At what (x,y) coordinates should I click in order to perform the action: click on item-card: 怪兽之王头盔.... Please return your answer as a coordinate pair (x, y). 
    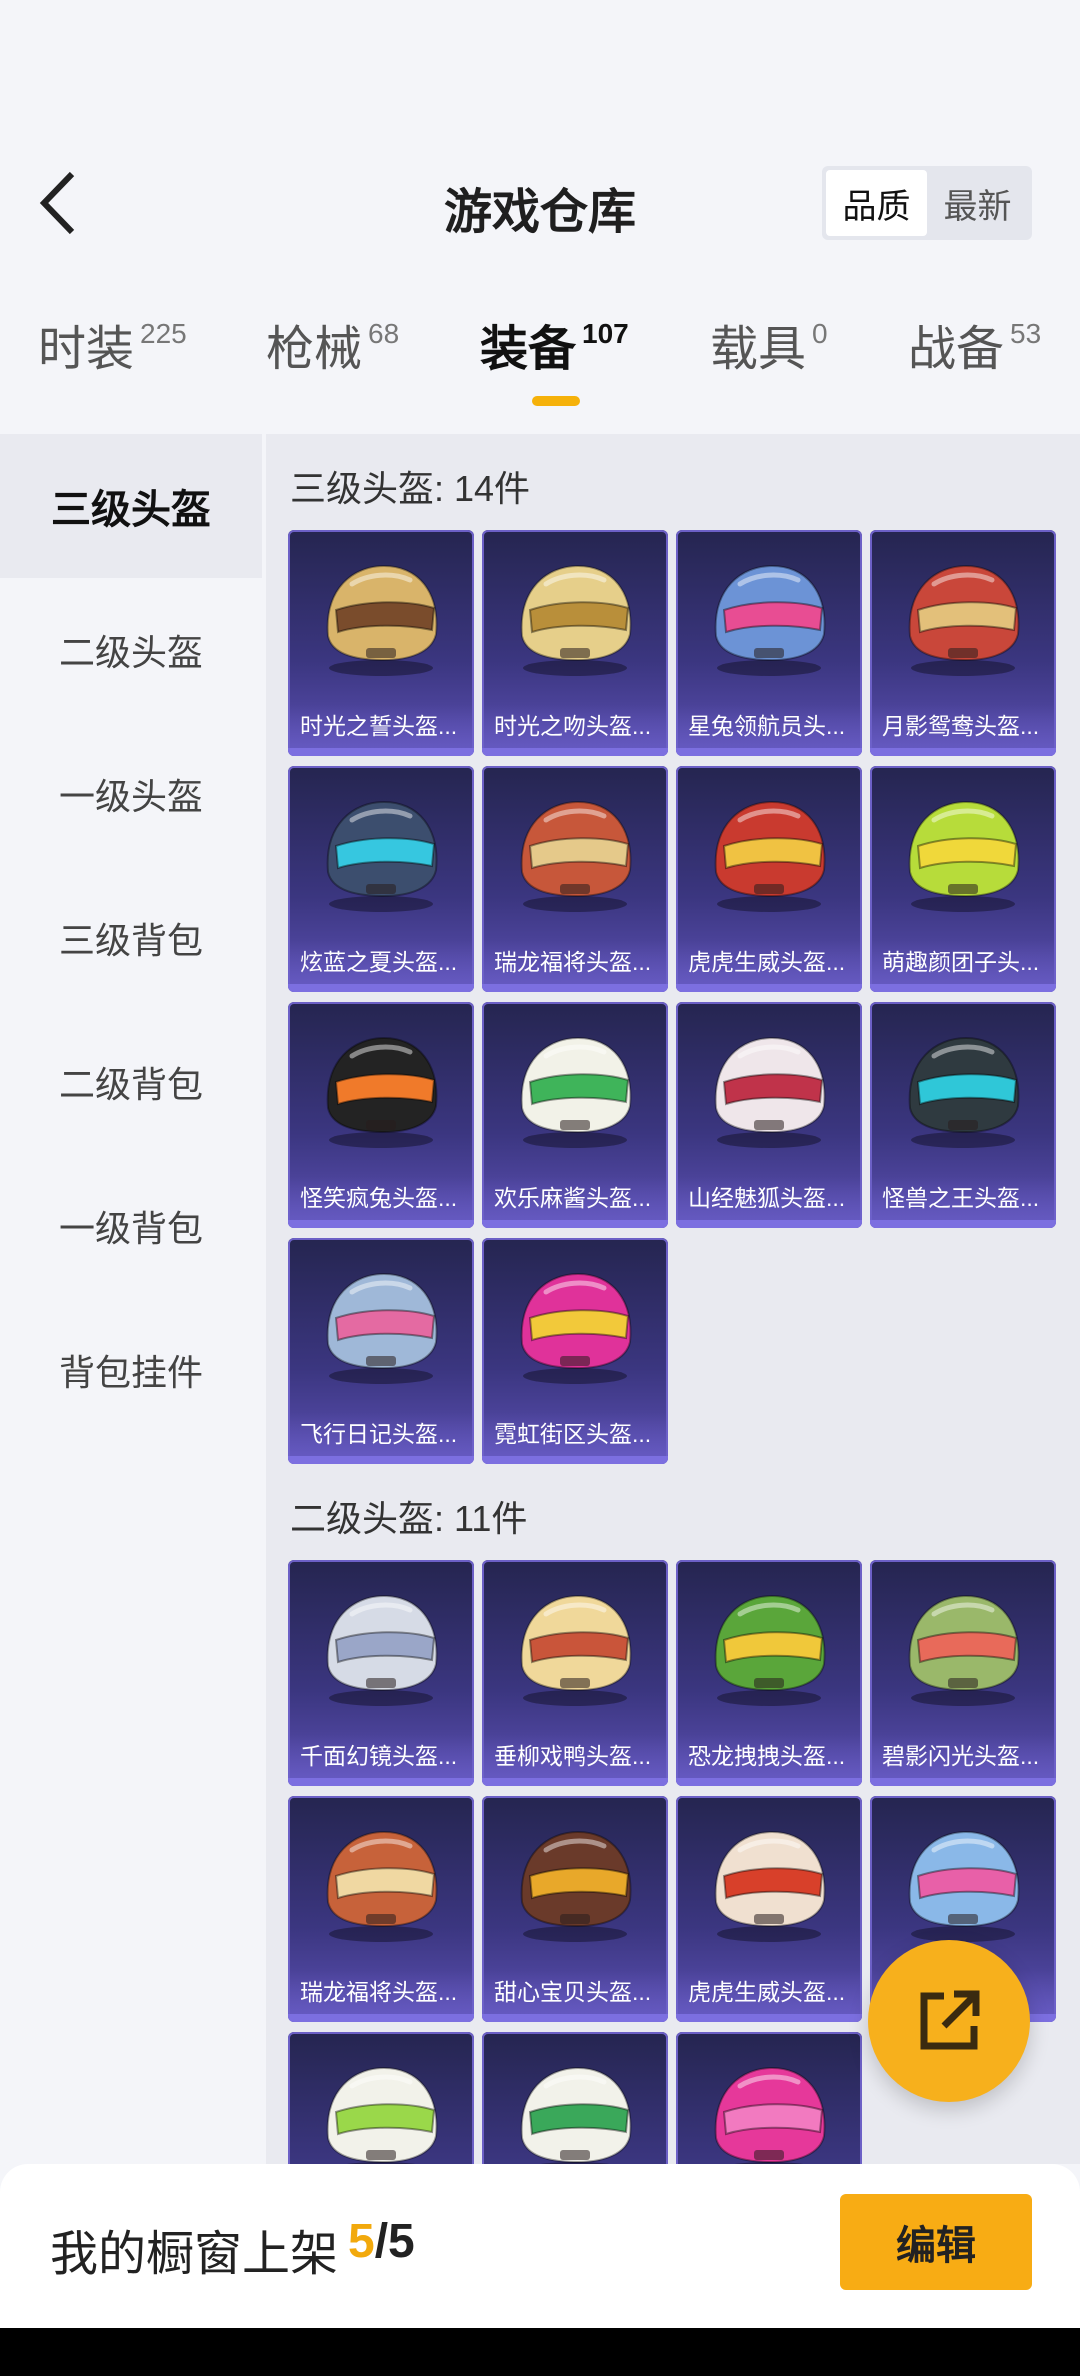
    Looking at the image, I should click on (963, 1115).